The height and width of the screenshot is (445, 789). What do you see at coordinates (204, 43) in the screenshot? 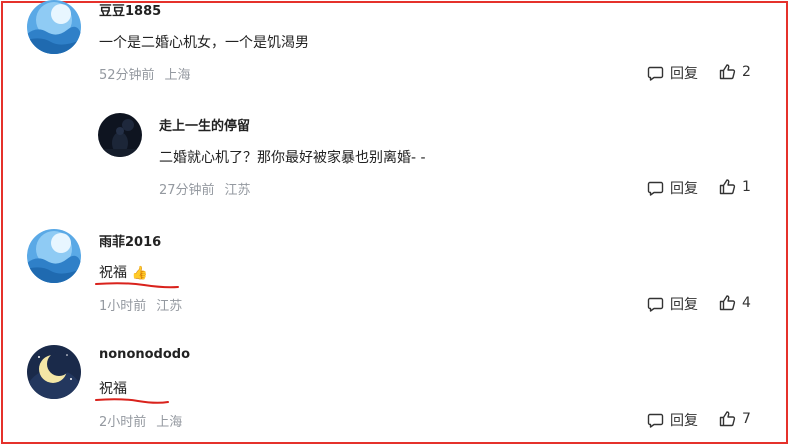
I see `comment-text: 一个是二婚心机女，一个是饥渴男` at bounding box center [204, 43].